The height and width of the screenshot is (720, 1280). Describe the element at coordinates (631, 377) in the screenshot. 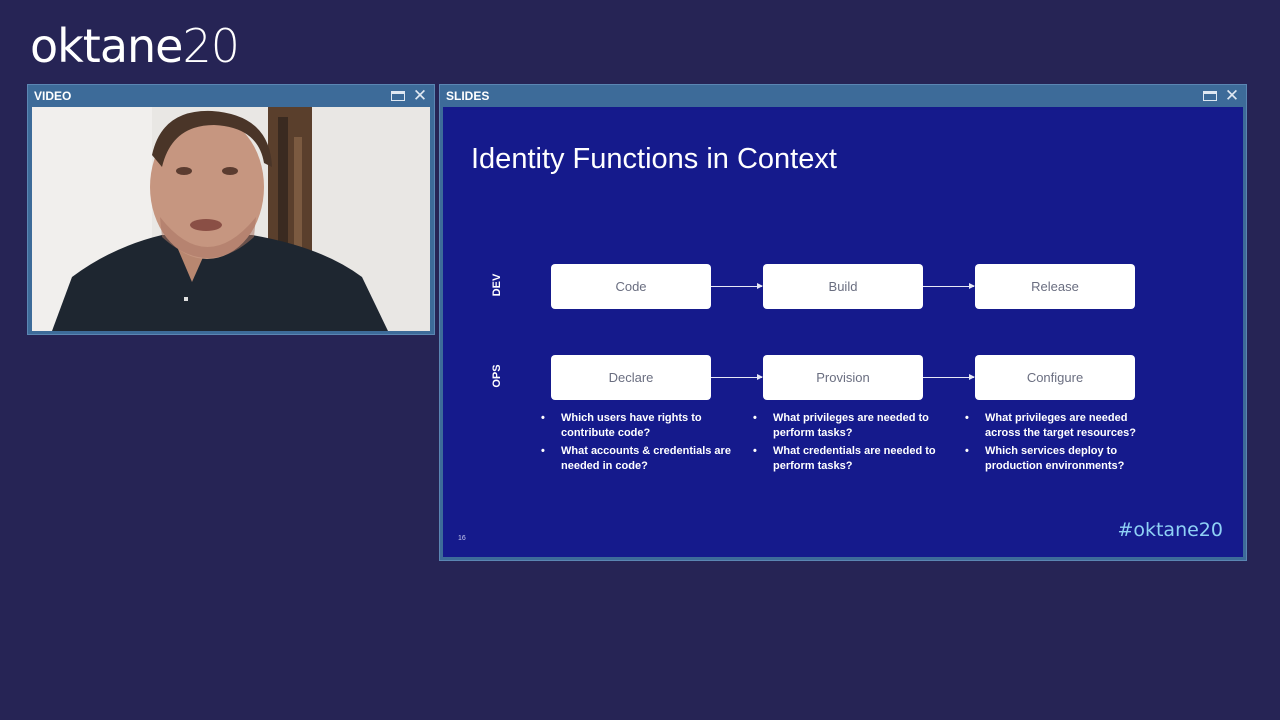

I see `step-box-declare: Declare` at that location.